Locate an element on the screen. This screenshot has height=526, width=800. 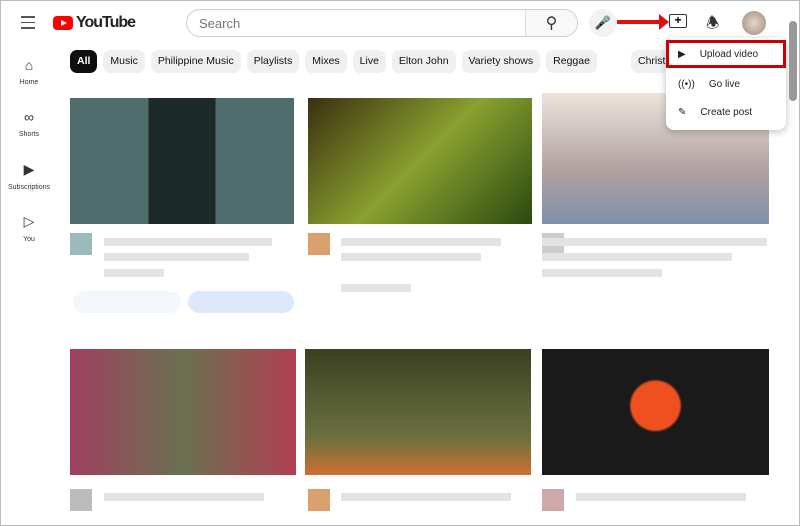
shorts-icon: ∞ is located at coordinates (29, 117).